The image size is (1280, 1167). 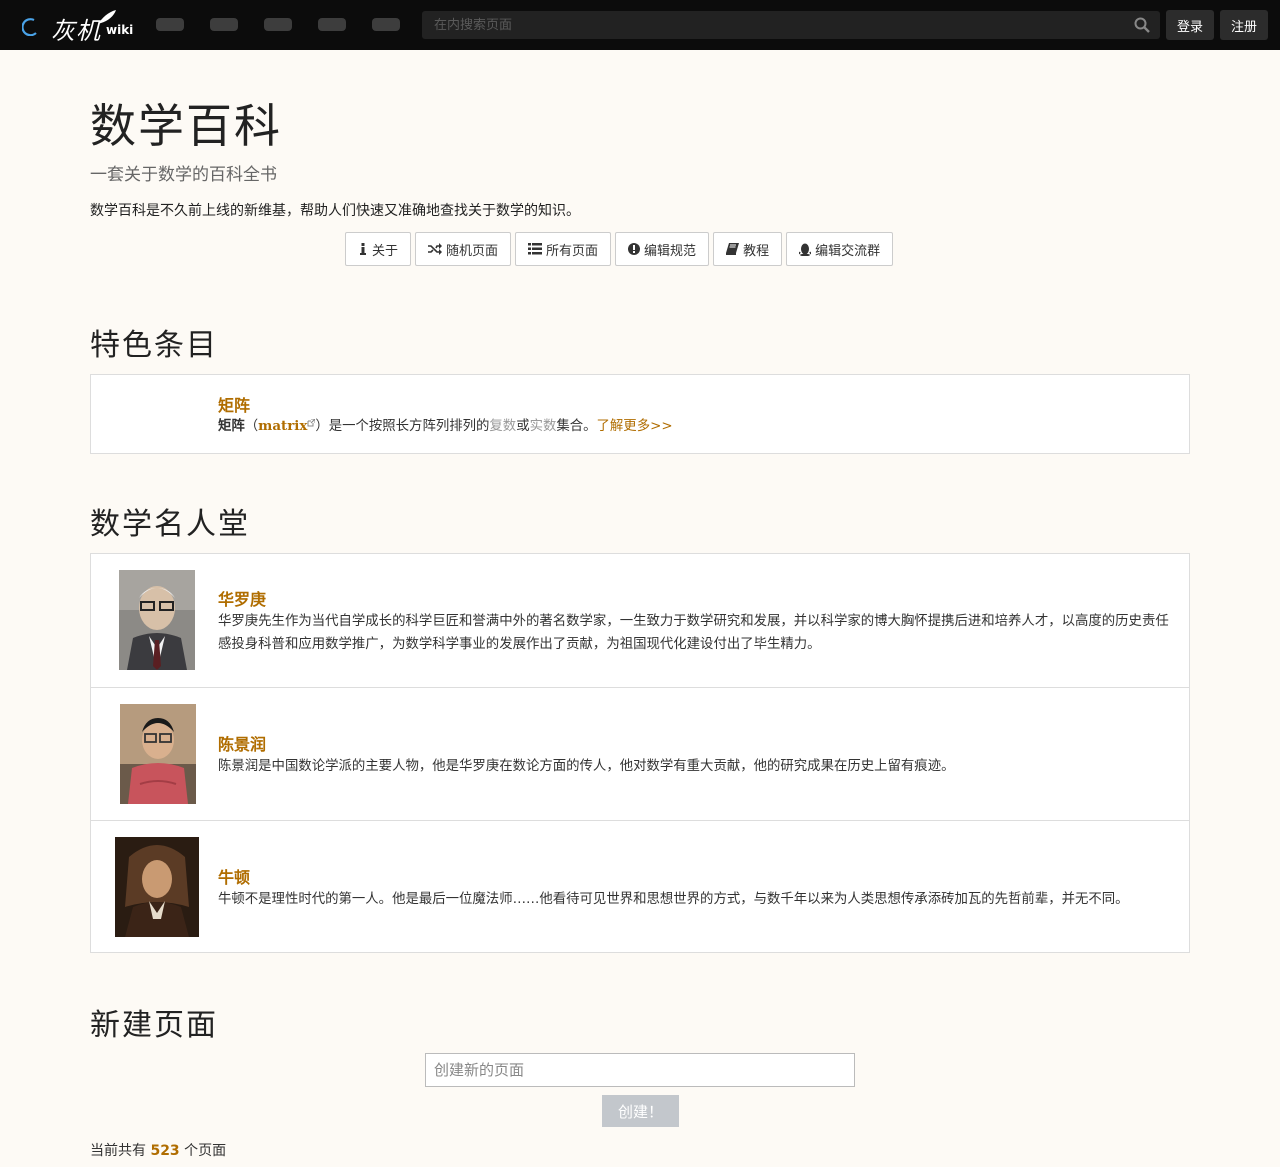 What do you see at coordinates (118, 1151) in the screenshot?
I see `page-count-prefix: 当前共有` at bounding box center [118, 1151].